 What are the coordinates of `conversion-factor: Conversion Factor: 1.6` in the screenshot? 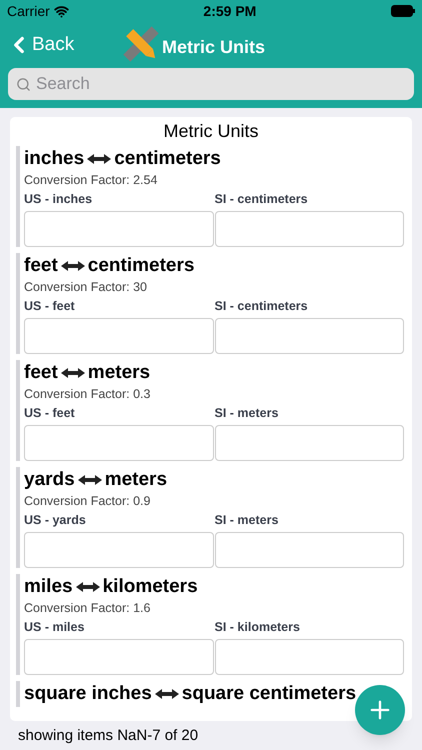 It's located at (88, 608).